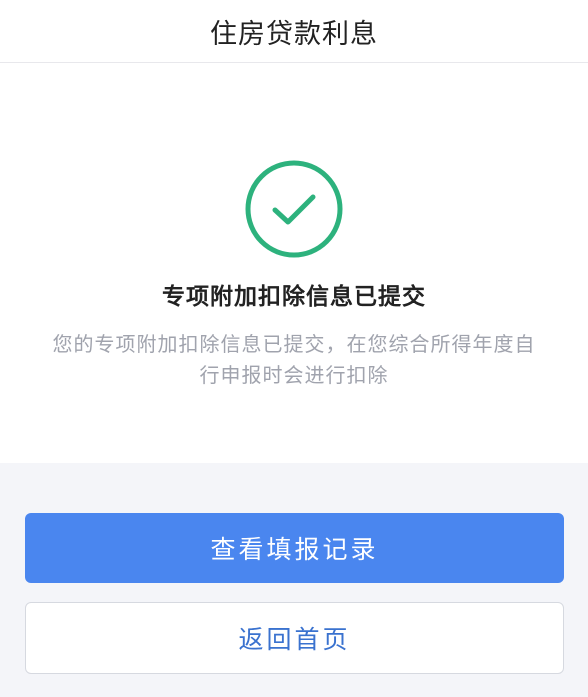  I want to click on page-title: 住房贷款利息, so click(294, 34).